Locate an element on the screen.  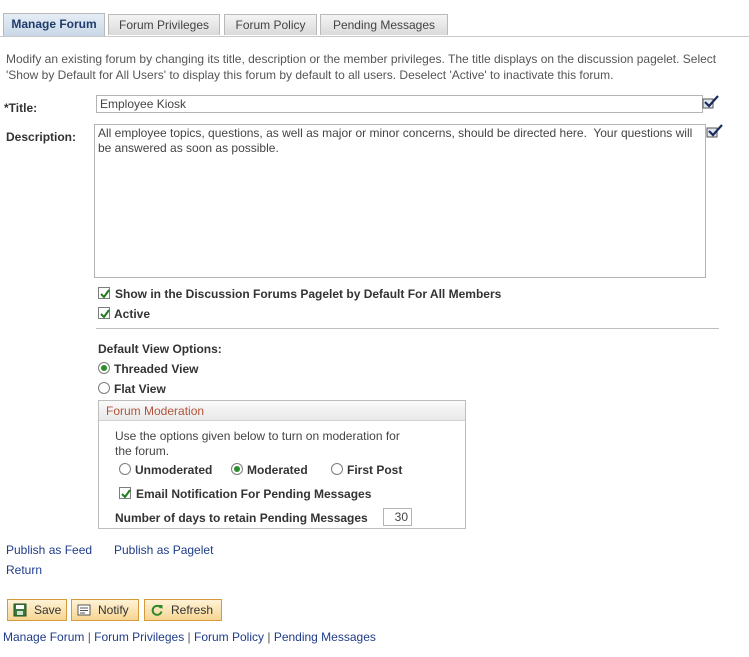
publish-as-pagelet-link: Publish as Pagelet is located at coordinates (163, 550).